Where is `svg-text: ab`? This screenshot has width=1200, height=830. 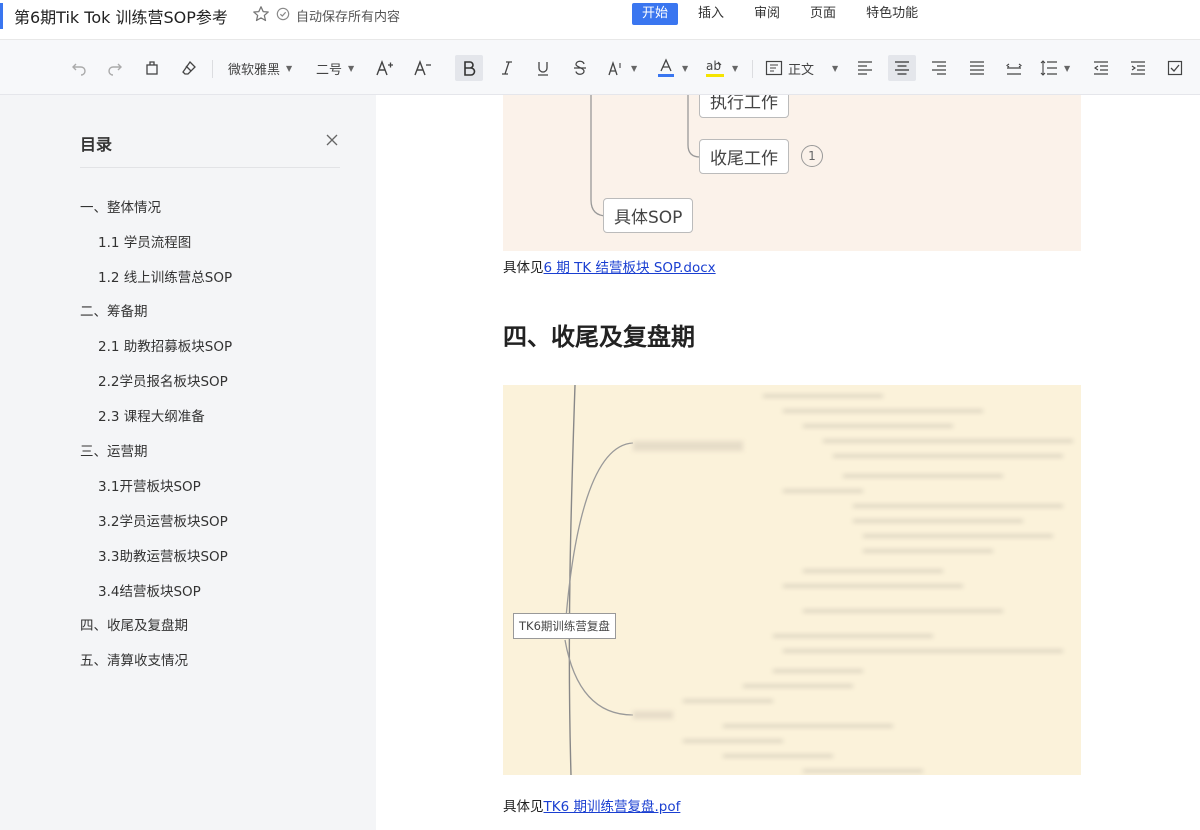 svg-text: ab is located at coordinates (713, 66).